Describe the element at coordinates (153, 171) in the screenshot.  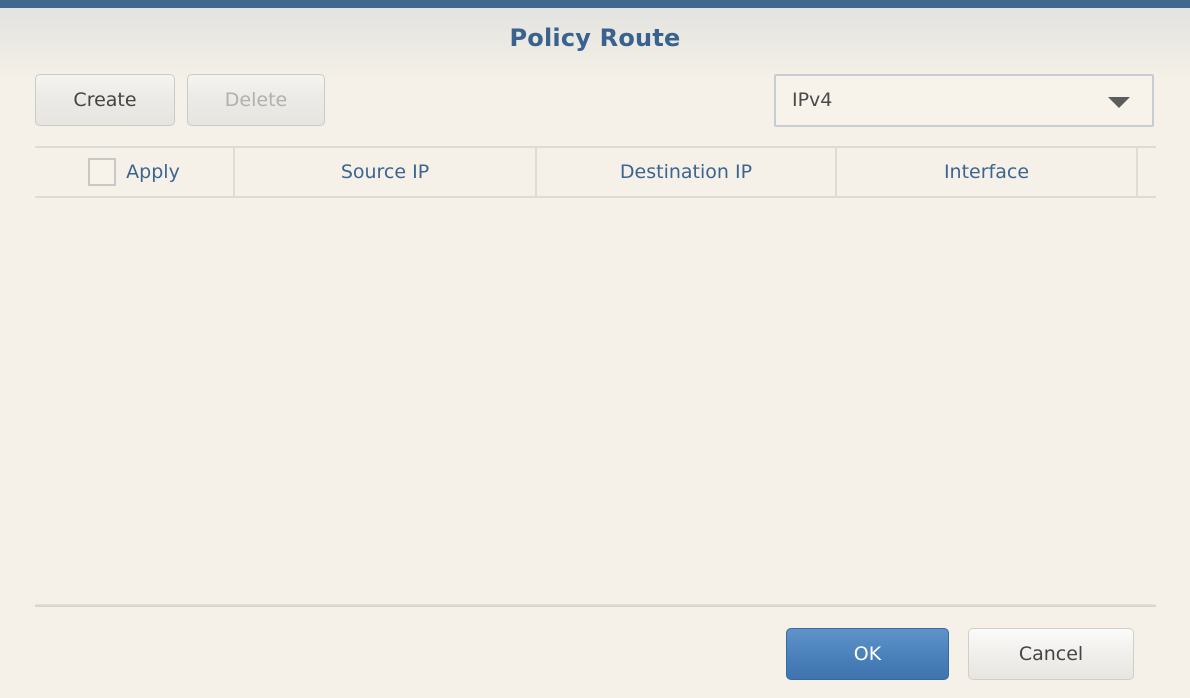
I see `column-header-apply-label: Apply` at that location.